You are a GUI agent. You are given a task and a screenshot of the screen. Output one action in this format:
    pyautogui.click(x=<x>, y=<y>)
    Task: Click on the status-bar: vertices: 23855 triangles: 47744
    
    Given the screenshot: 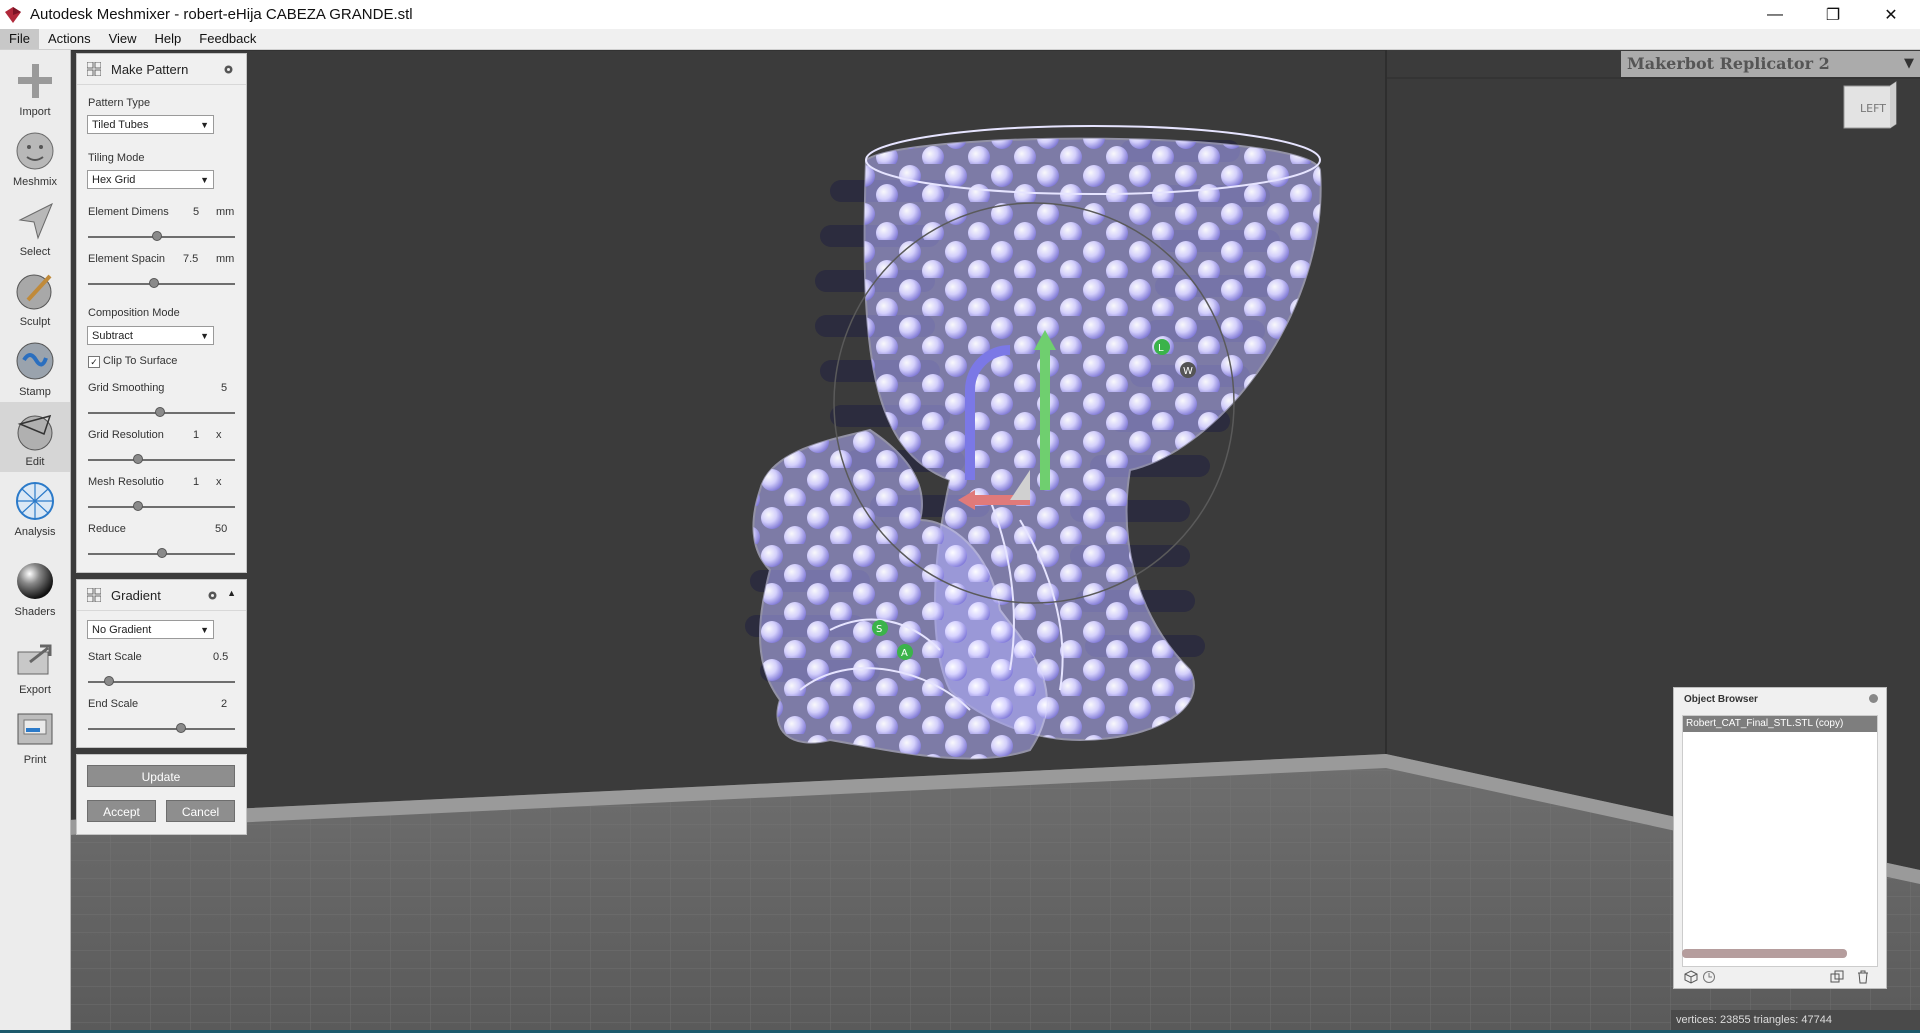 What is the action you would take?
    pyautogui.click(x=1795, y=1020)
    